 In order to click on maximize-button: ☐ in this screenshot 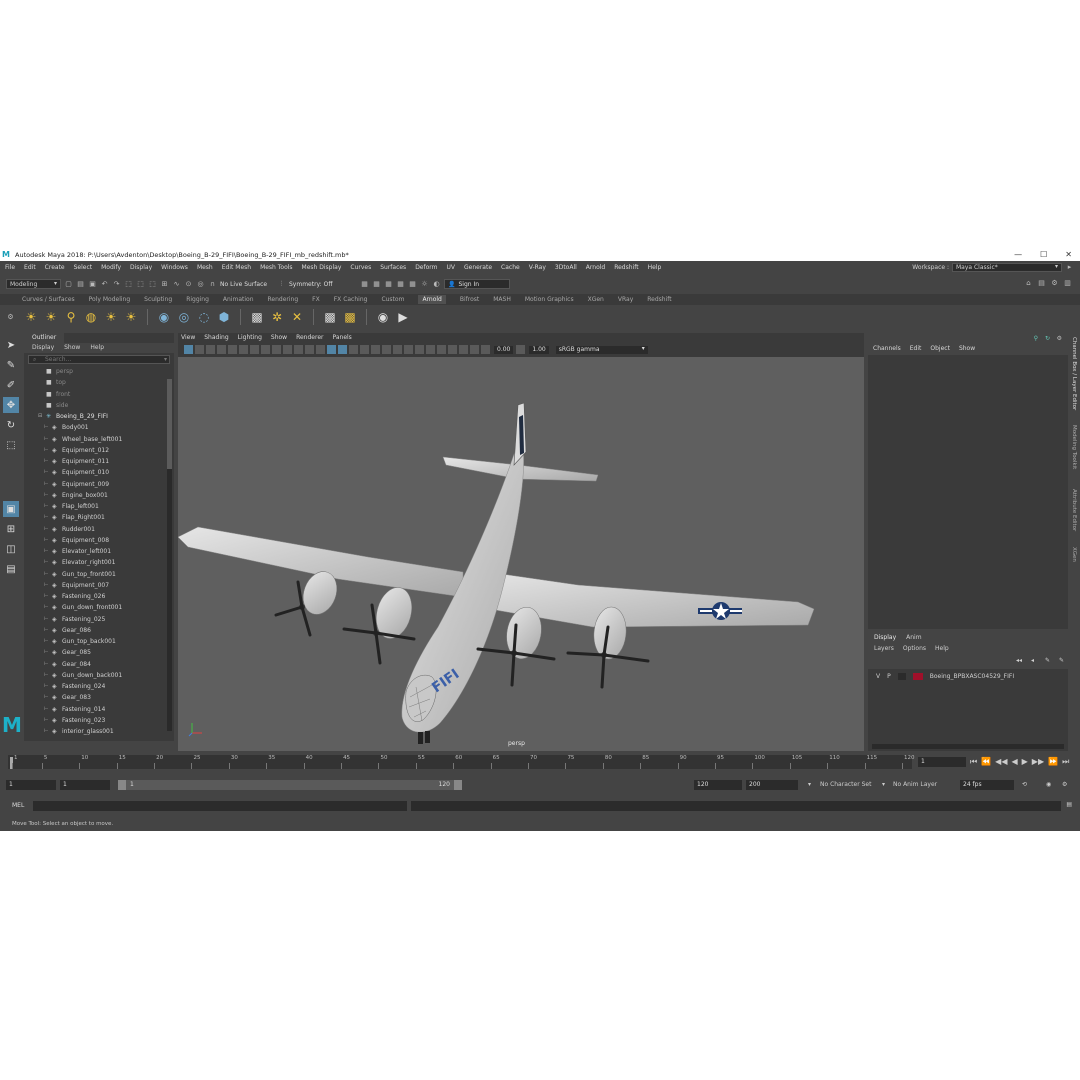, I will do `click(1043, 255)`.